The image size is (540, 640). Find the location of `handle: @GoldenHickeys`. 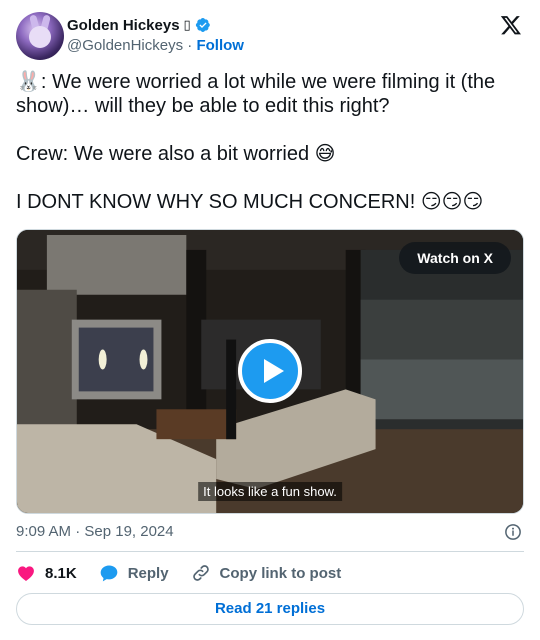

handle: @GoldenHickeys is located at coordinates (125, 45).